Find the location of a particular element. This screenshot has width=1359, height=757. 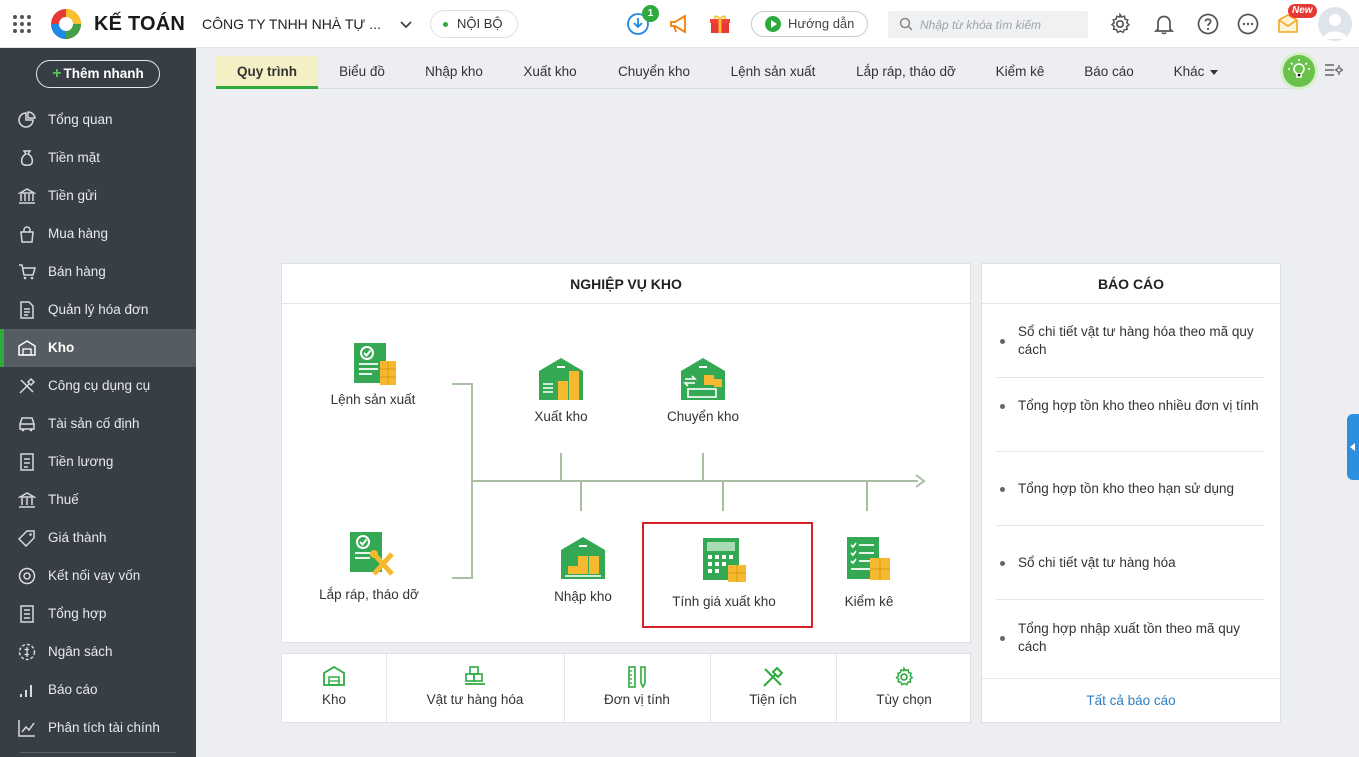

sidebar-item-label: Thuế is located at coordinates (63, 499).